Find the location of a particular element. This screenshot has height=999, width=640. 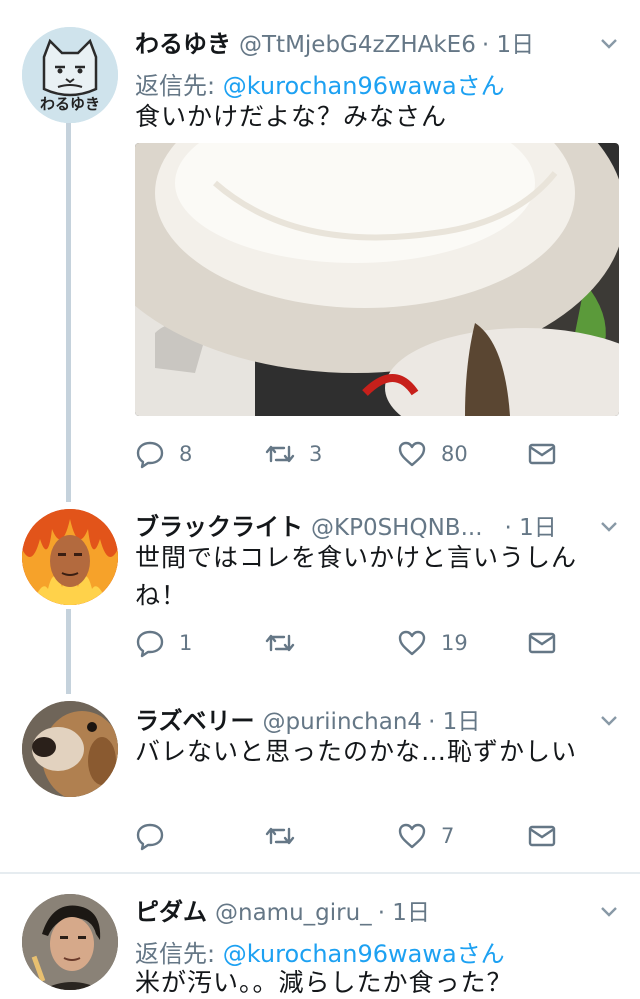

user-handle: @puriinchan4 is located at coordinates (343, 722).